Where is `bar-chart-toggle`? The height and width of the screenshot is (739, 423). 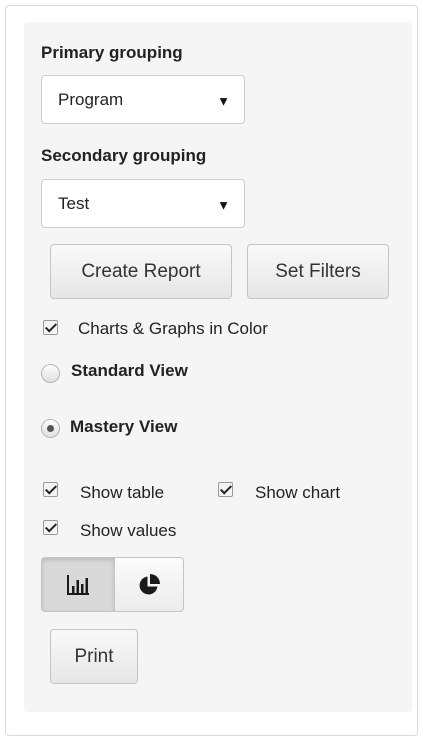
bar-chart-toggle is located at coordinates (78, 584).